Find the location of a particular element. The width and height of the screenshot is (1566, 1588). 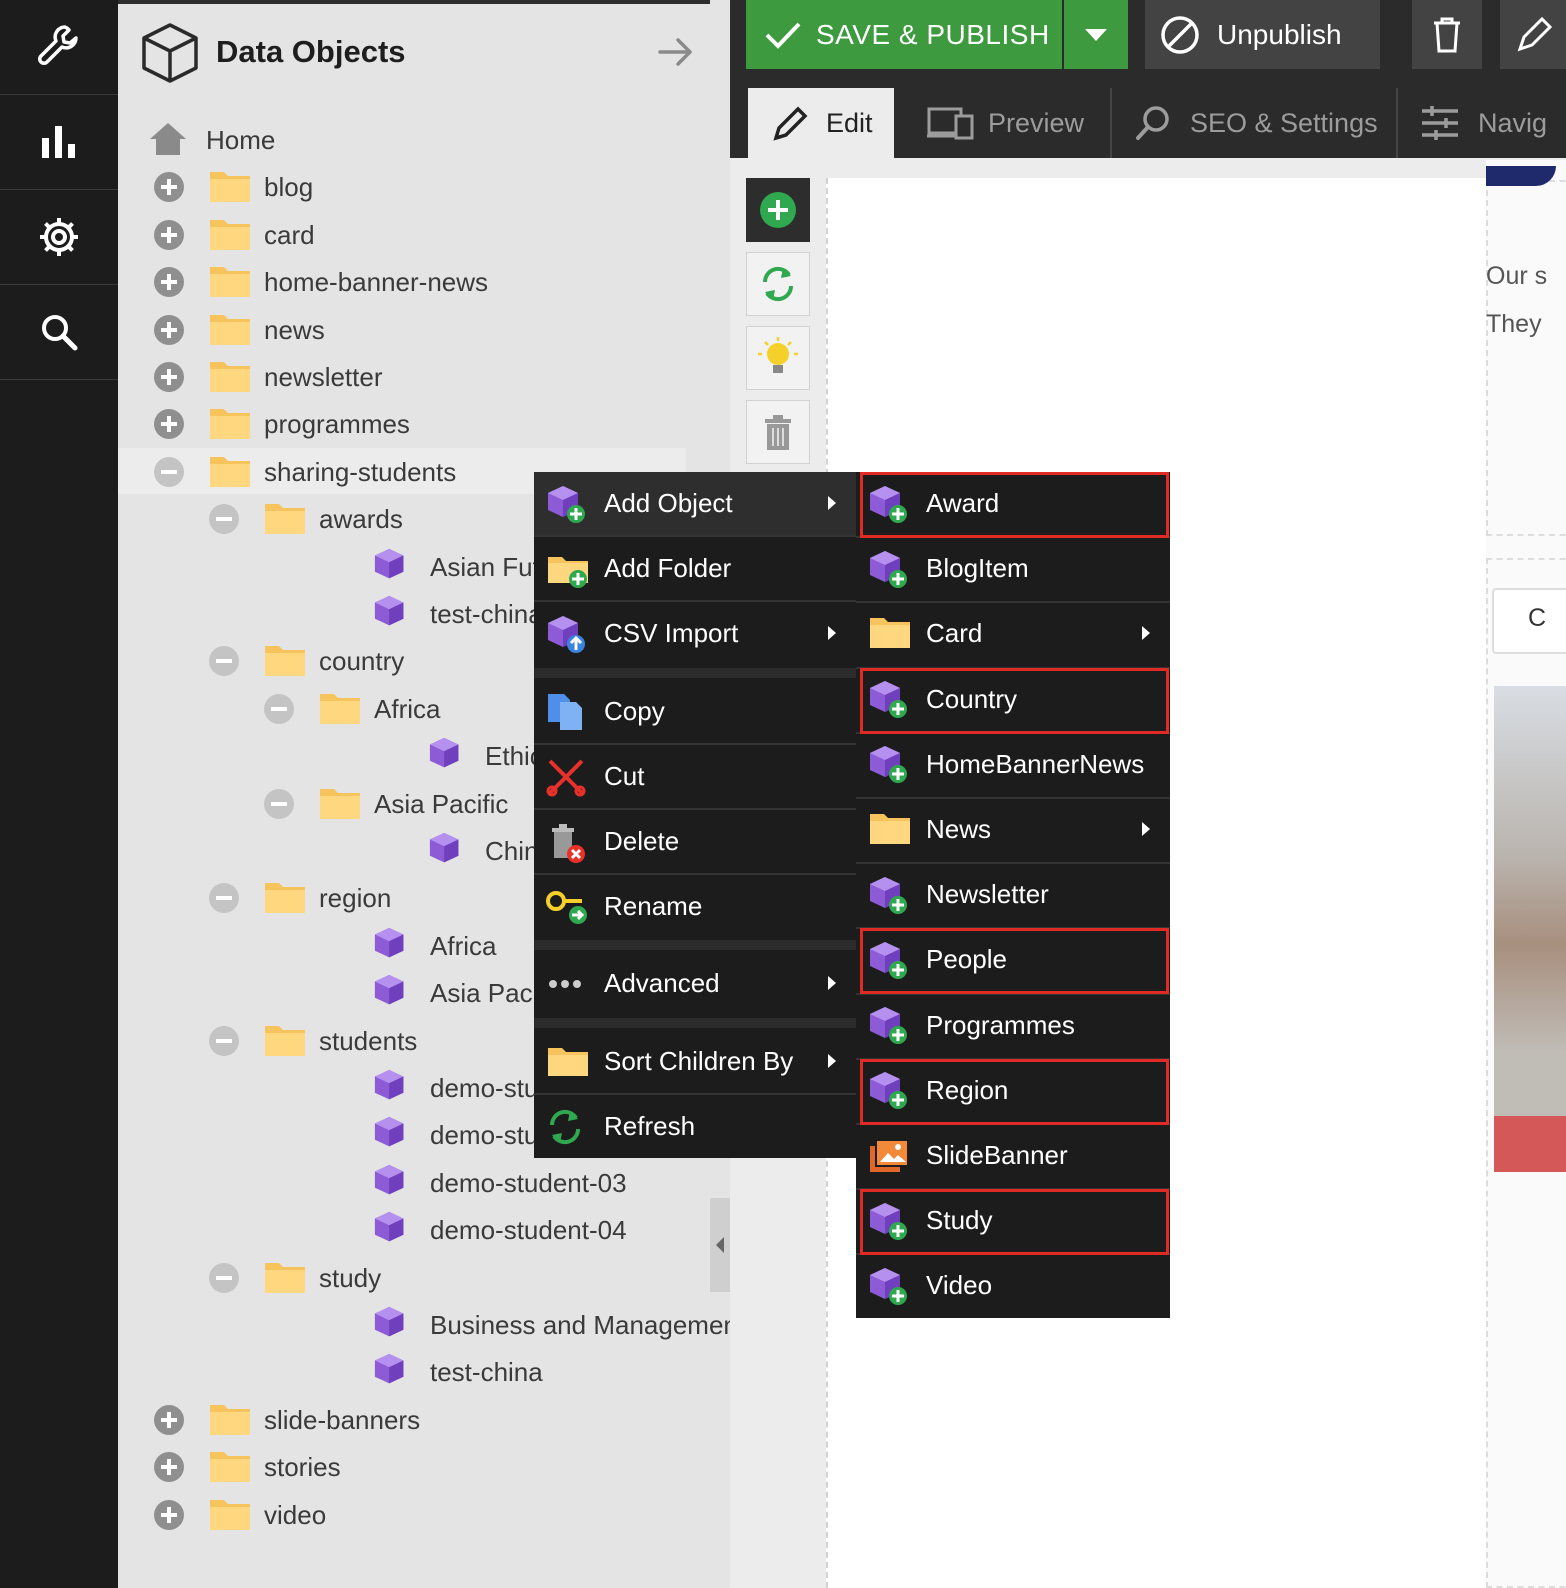

sliders-icon is located at coordinates (1440, 123).